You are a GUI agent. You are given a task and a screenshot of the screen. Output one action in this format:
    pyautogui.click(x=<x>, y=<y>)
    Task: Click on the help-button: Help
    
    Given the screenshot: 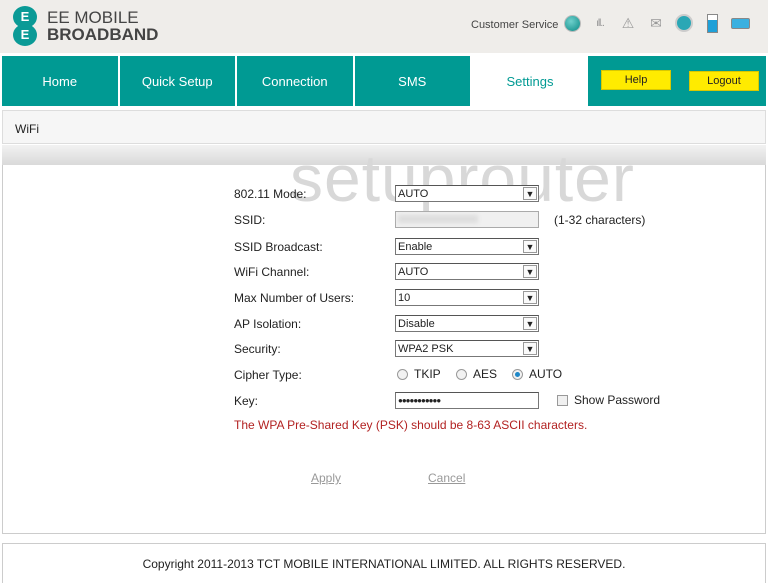 What is the action you would take?
    pyautogui.click(x=636, y=80)
    